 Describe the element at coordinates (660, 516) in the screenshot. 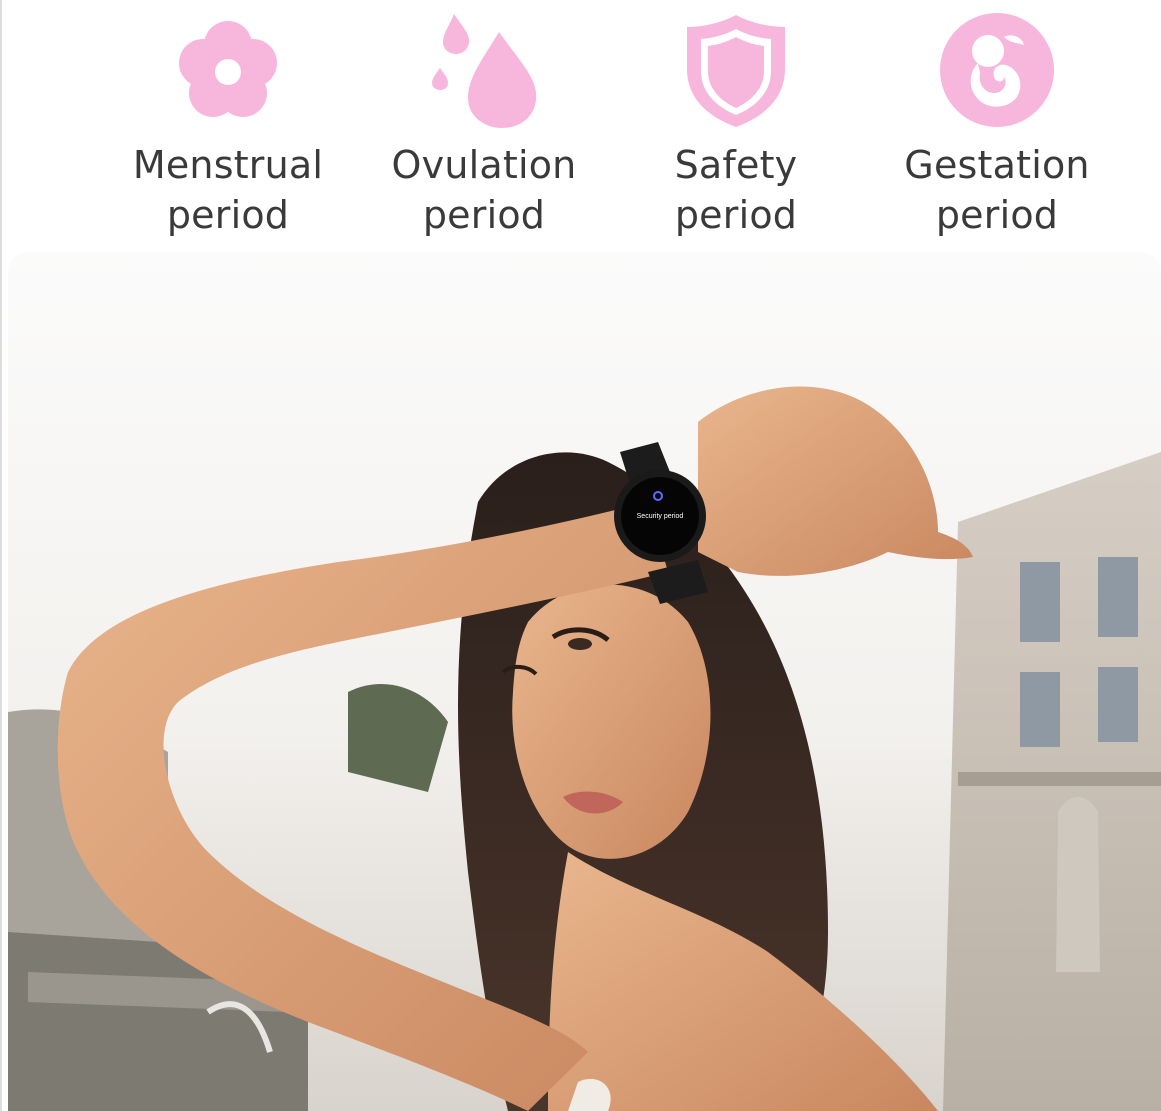

I see `watch-screen-label: Security period` at that location.